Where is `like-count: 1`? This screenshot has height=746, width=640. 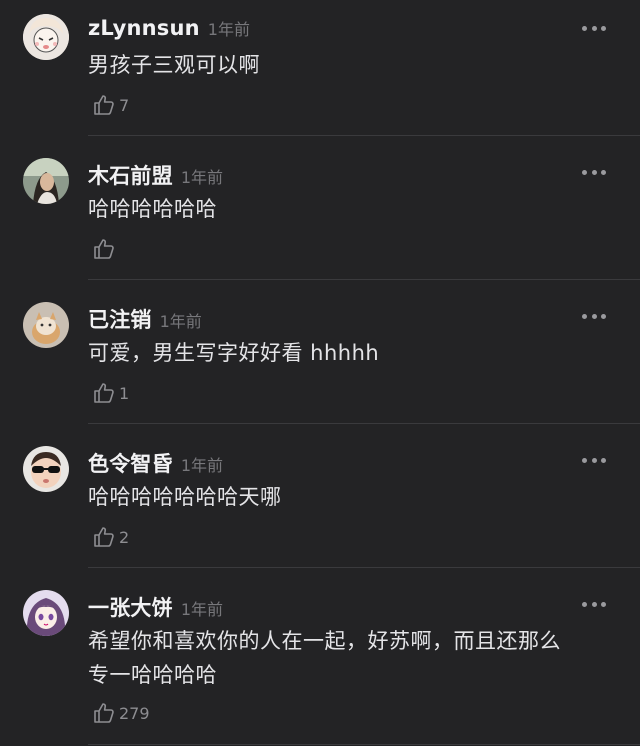
like-count: 1 is located at coordinates (124, 393).